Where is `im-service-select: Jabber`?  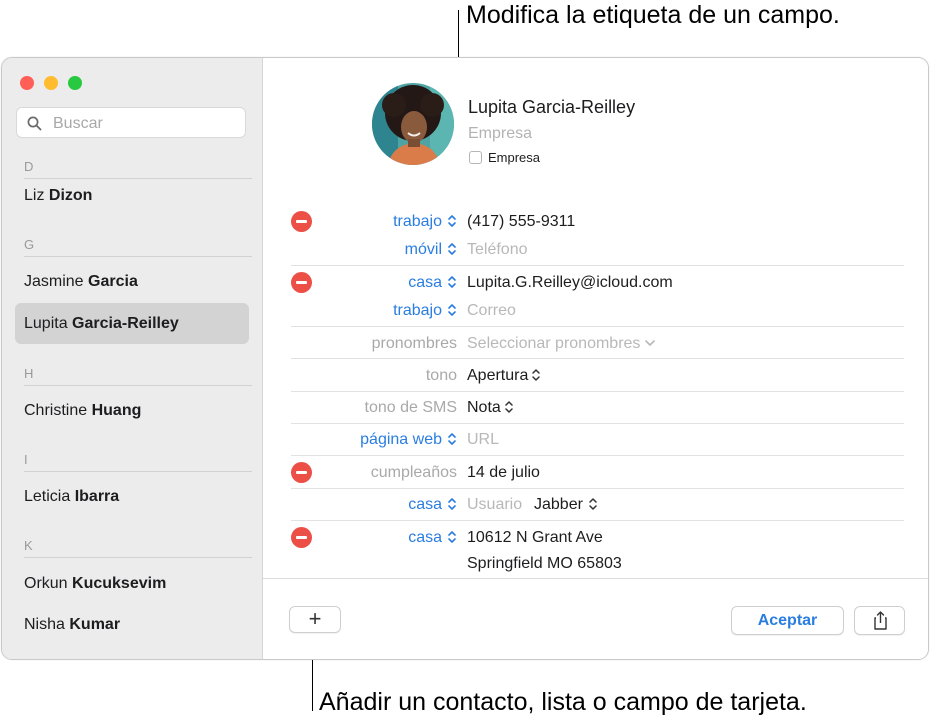
im-service-select: Jabber is located at coordinates (566, 505).